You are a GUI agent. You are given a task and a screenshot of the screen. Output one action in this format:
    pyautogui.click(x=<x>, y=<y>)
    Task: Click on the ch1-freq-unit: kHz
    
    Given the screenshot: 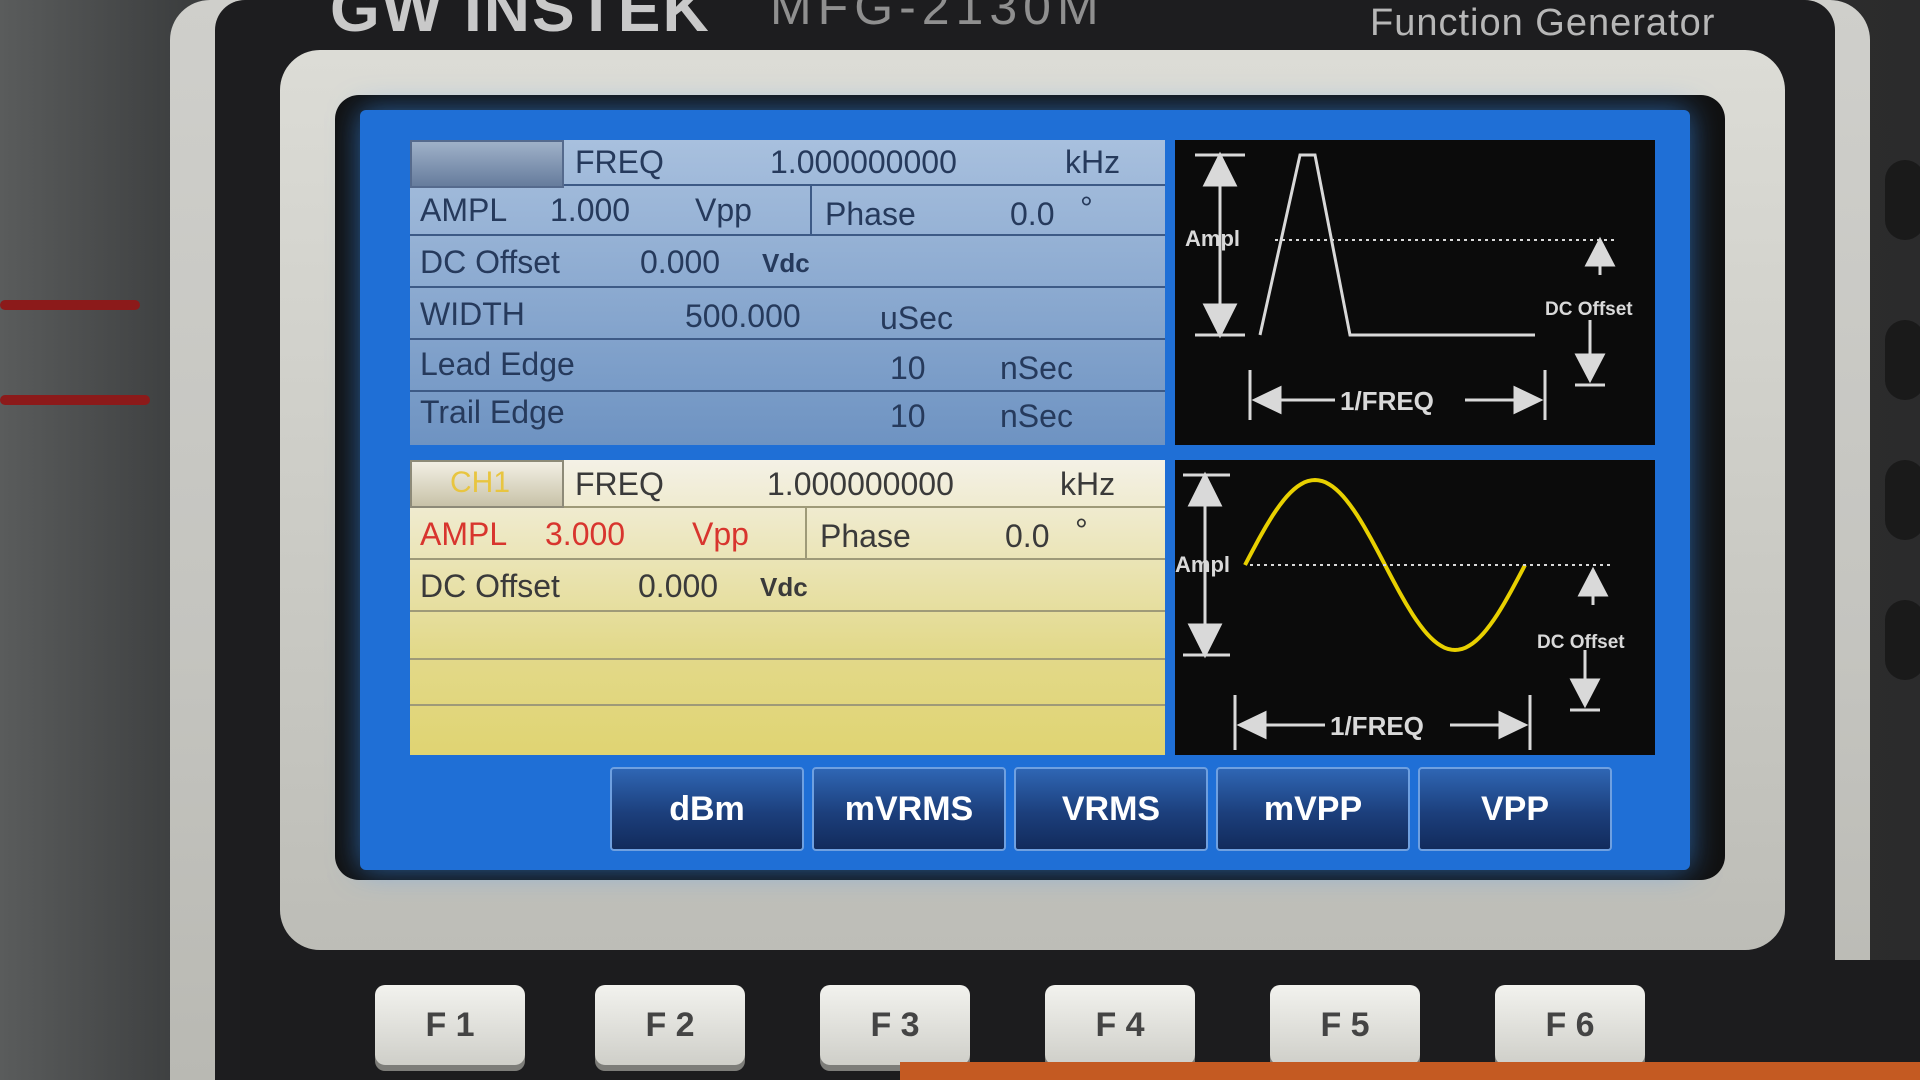 What is the action you would take?
    pyautogui.click(x=1088, y=484)
    